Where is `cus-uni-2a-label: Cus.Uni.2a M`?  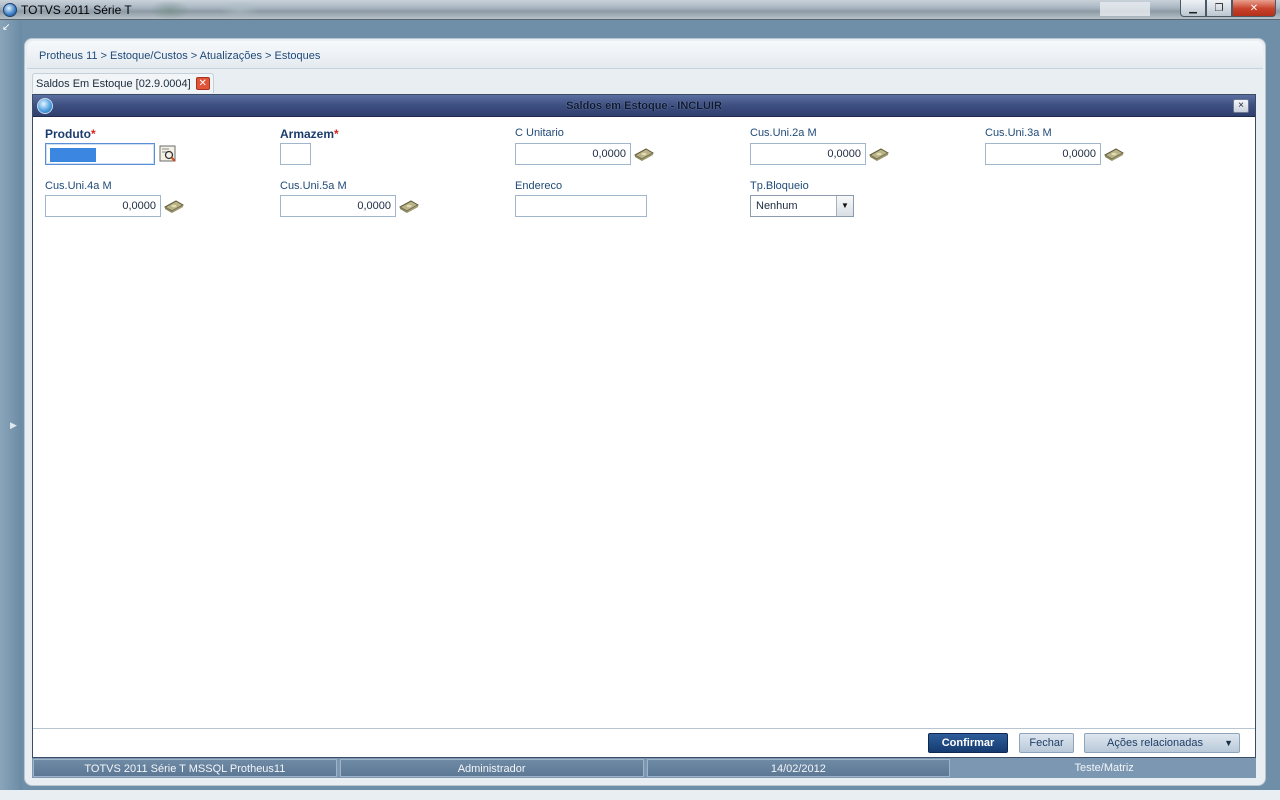
cus-uni-2a-label: Cus.Uni.2a M is located at coordinates (783, 133).